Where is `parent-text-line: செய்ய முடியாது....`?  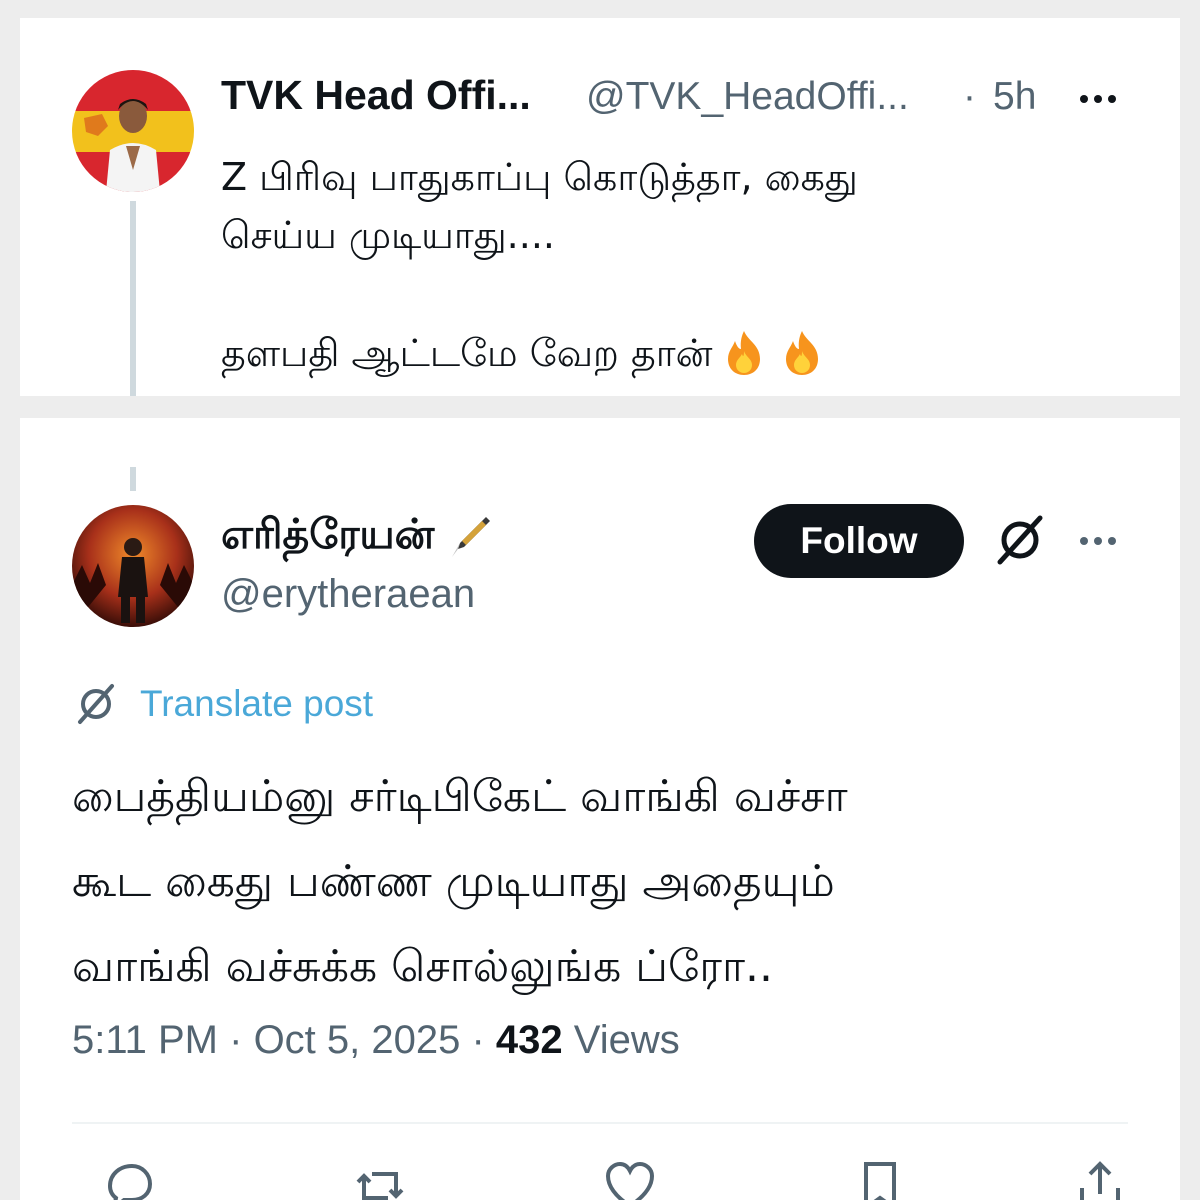
parent-text-line: செய்ய முடியாது.... is located at coordinates (388, 235).